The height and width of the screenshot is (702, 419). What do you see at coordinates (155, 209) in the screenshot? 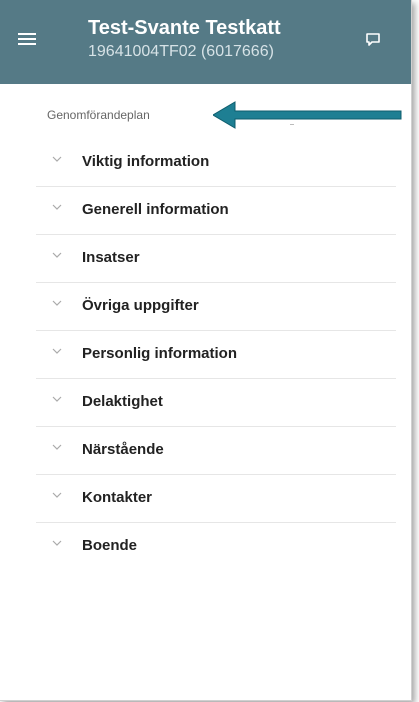
I see `accordion-item-label: Generell information` at bounding box center [155, 209].